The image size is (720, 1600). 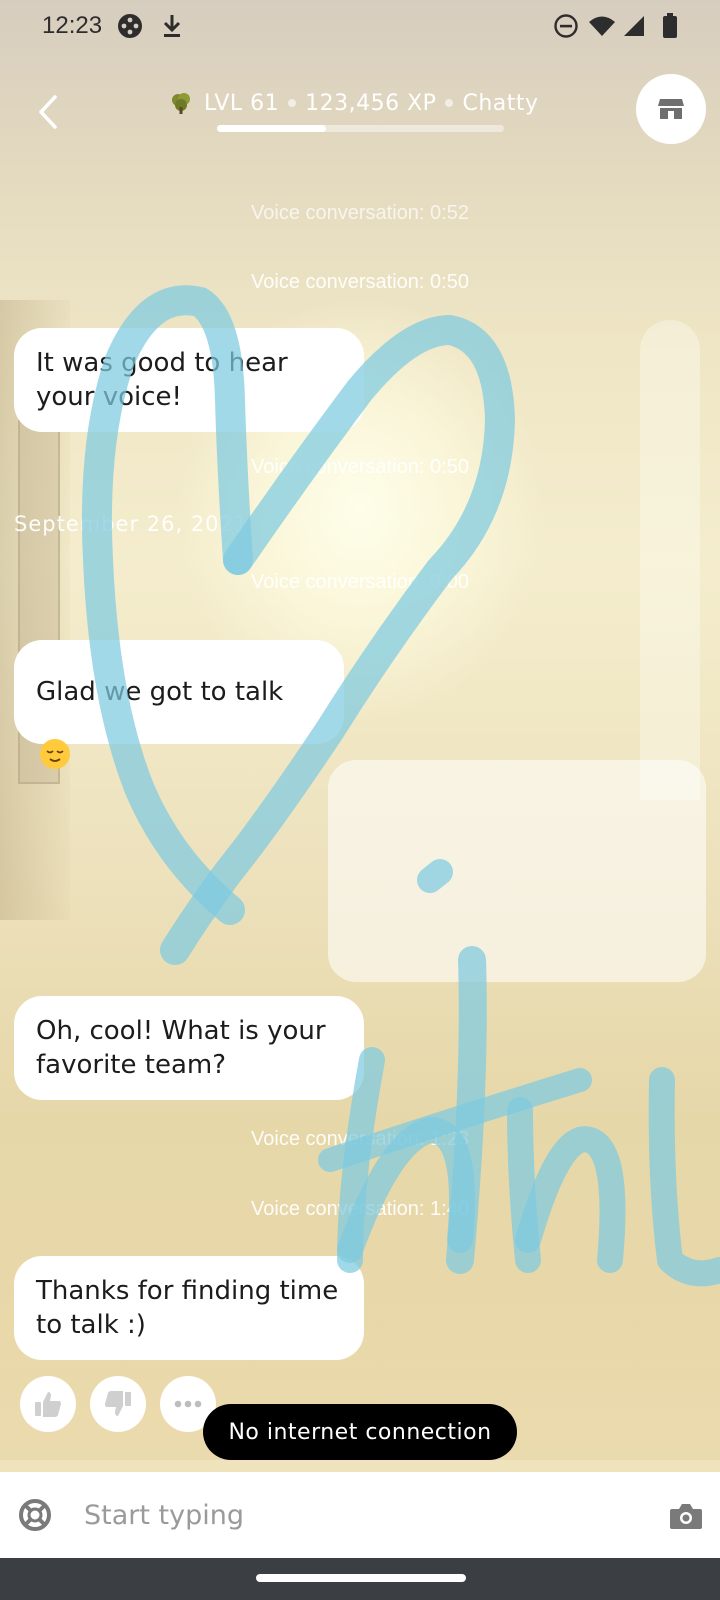 I want to click on voice-call-log: Voice conversation: 0:52, so click(x=360, y=213).